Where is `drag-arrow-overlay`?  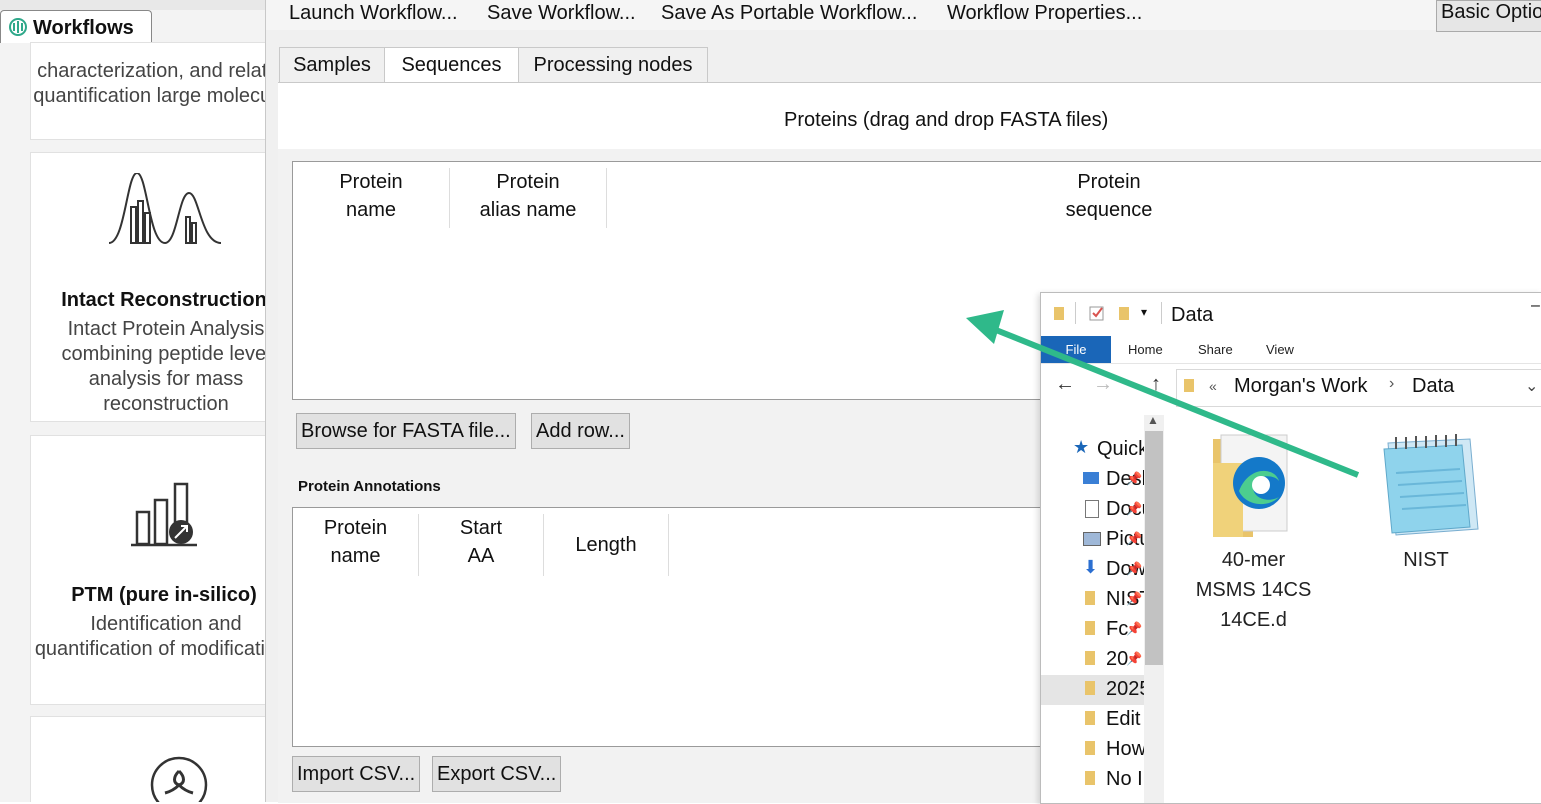 drag-arrow-overlay is located at coordinates (1163, 394).